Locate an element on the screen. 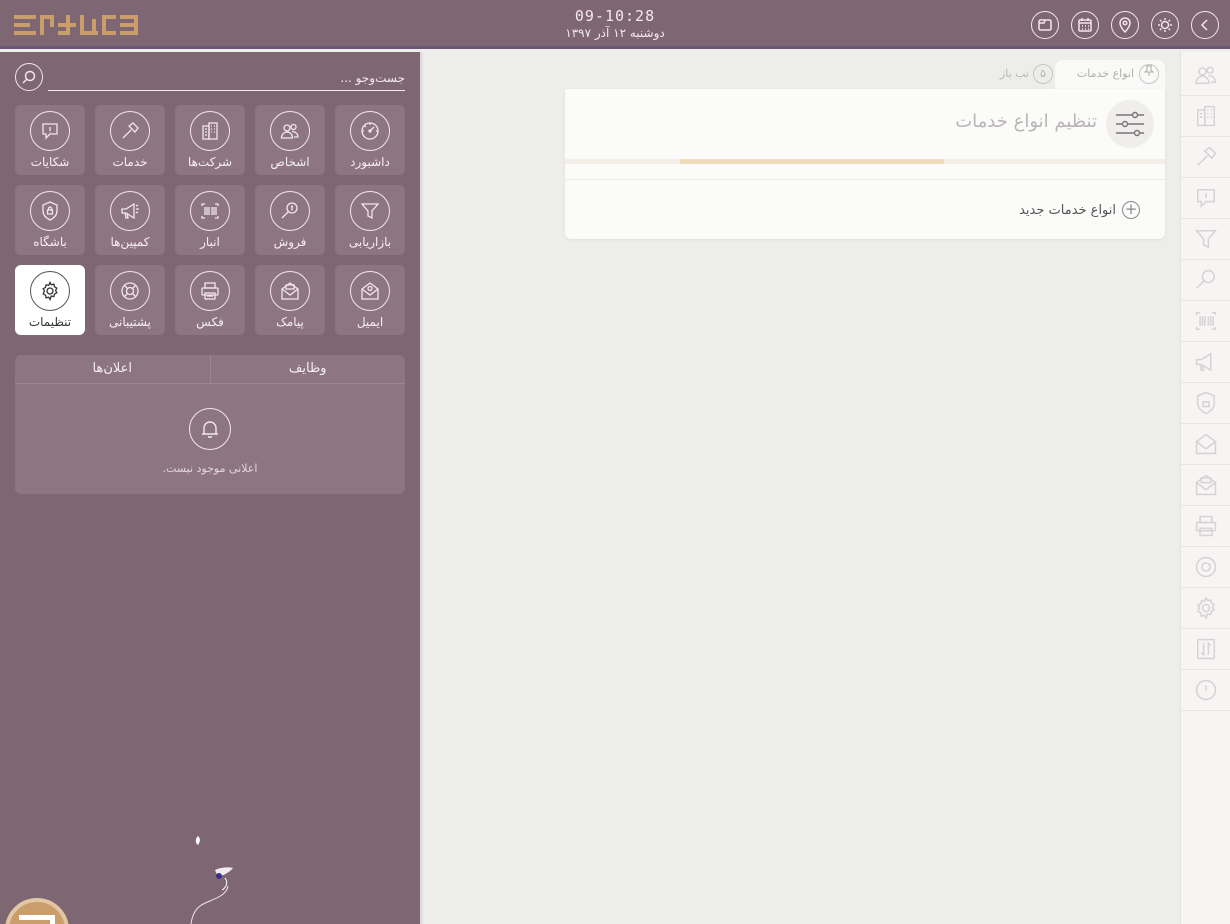 The image size is (1230, 924). strip-club is located at coordinates (1205, 403).